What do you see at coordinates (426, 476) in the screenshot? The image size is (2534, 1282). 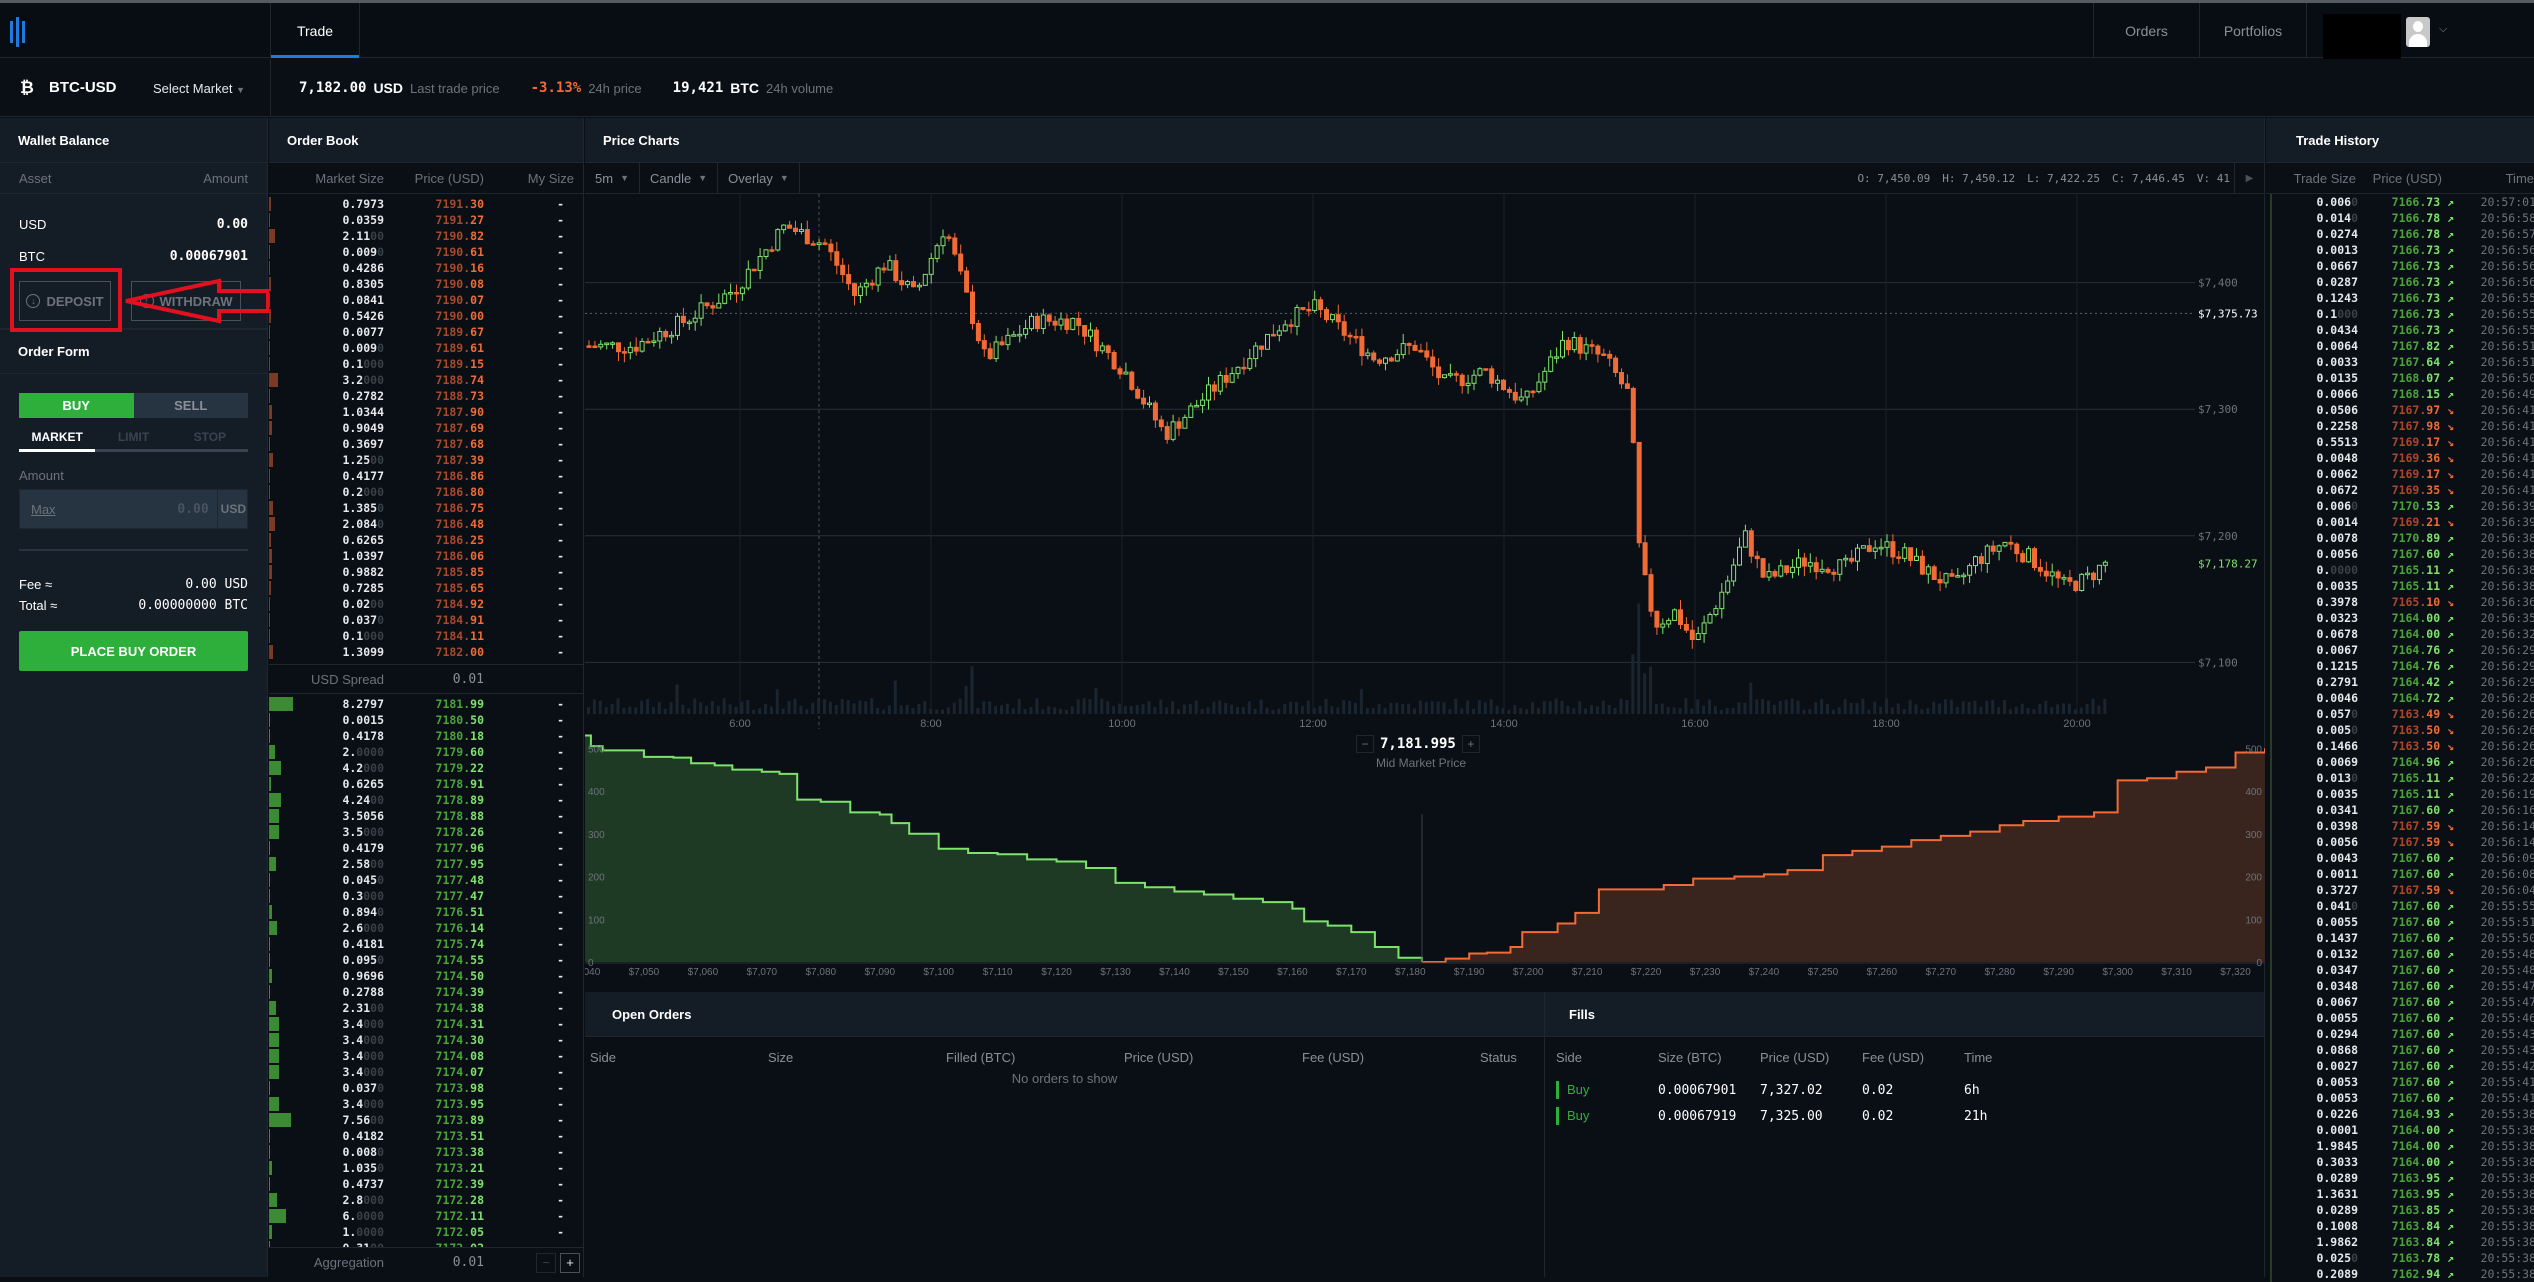 I see `order-book-row: 0.41770.4177 7186.86 -` at bounding box center [426, 476].